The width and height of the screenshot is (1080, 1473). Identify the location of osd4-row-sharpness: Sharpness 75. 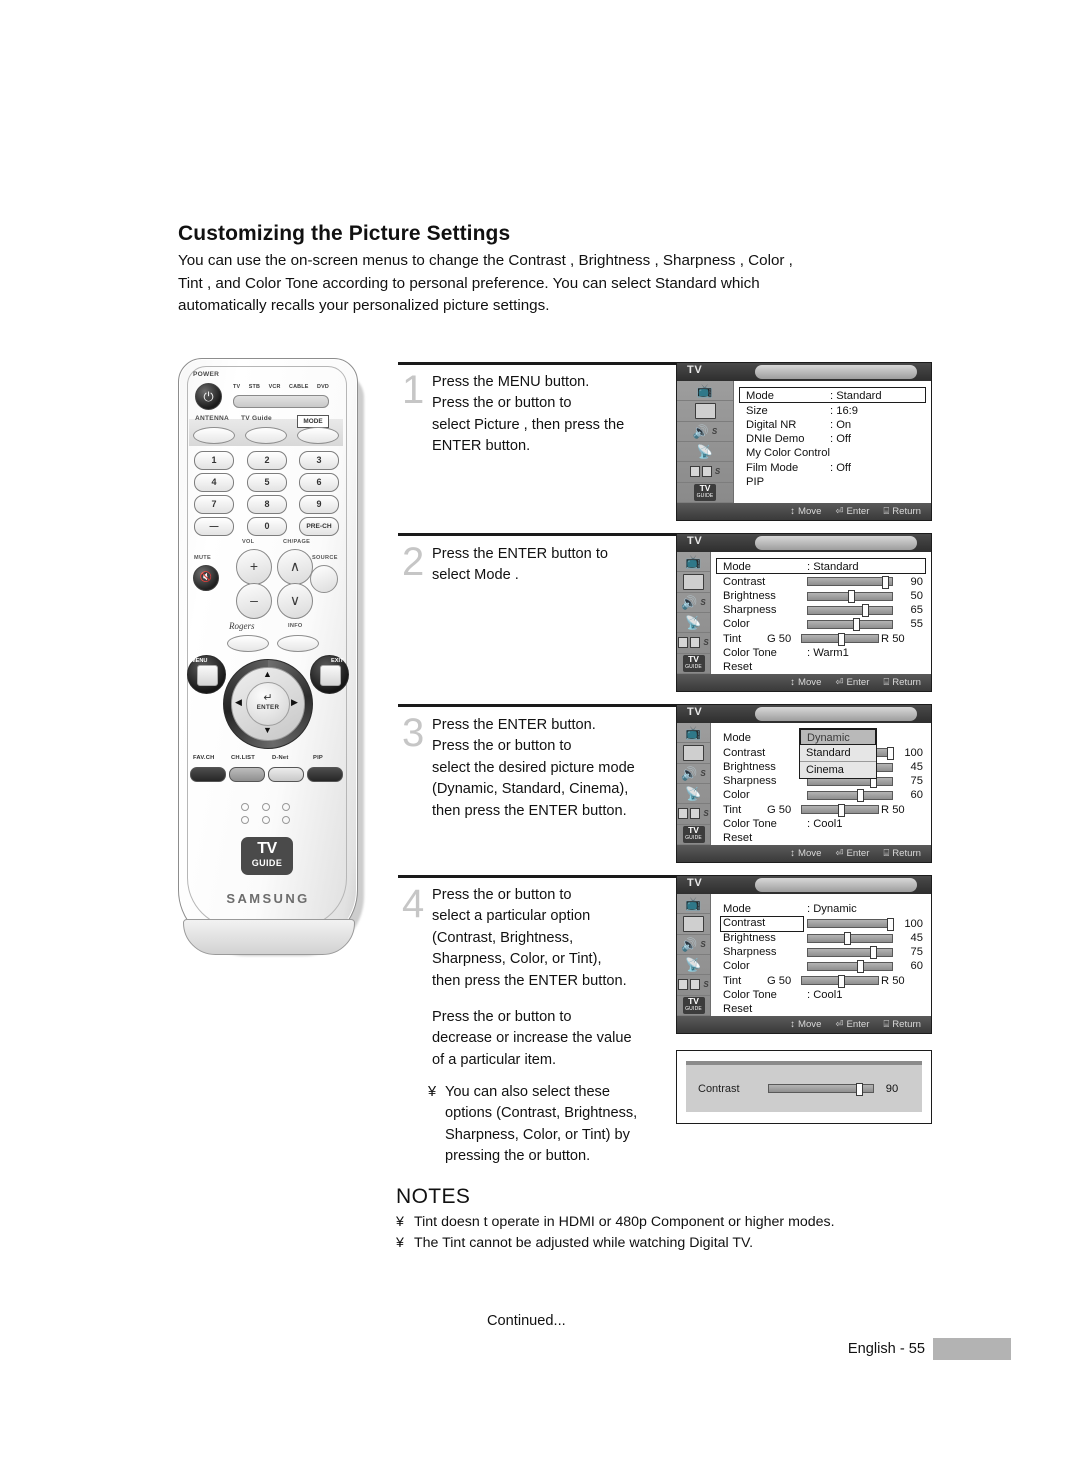
(821, 952).